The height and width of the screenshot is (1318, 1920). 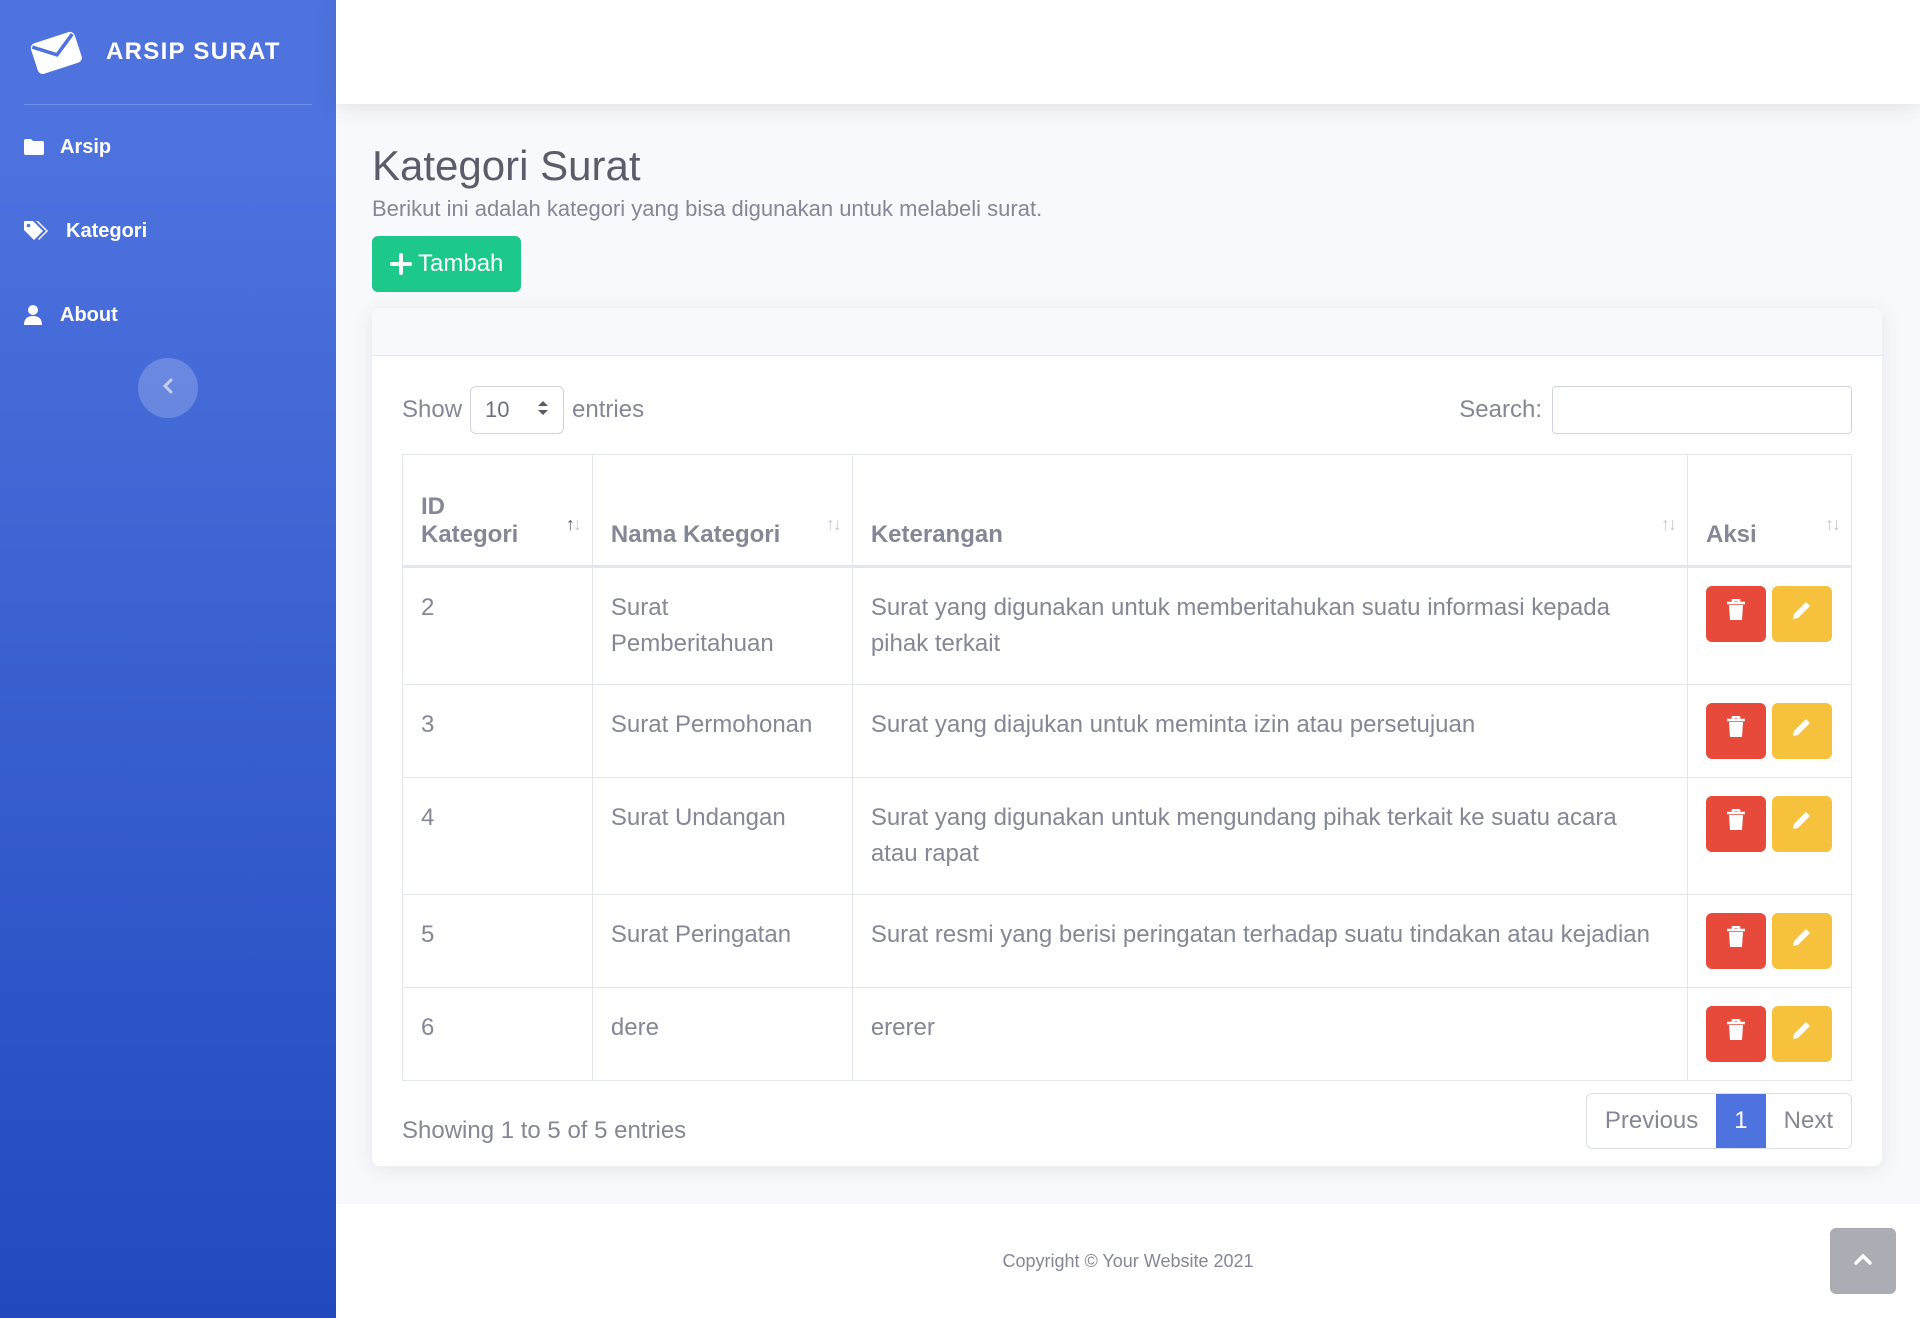 What do you see at coordinates (543, 410) in the screenshot?
I see `select-arrows-icon` at bounding box center [543, 410].